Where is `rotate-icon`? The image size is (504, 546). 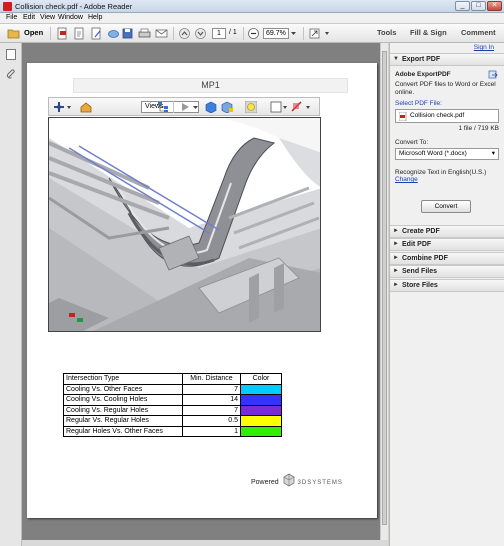
rotate-icon is located at coordinates (59, 107).